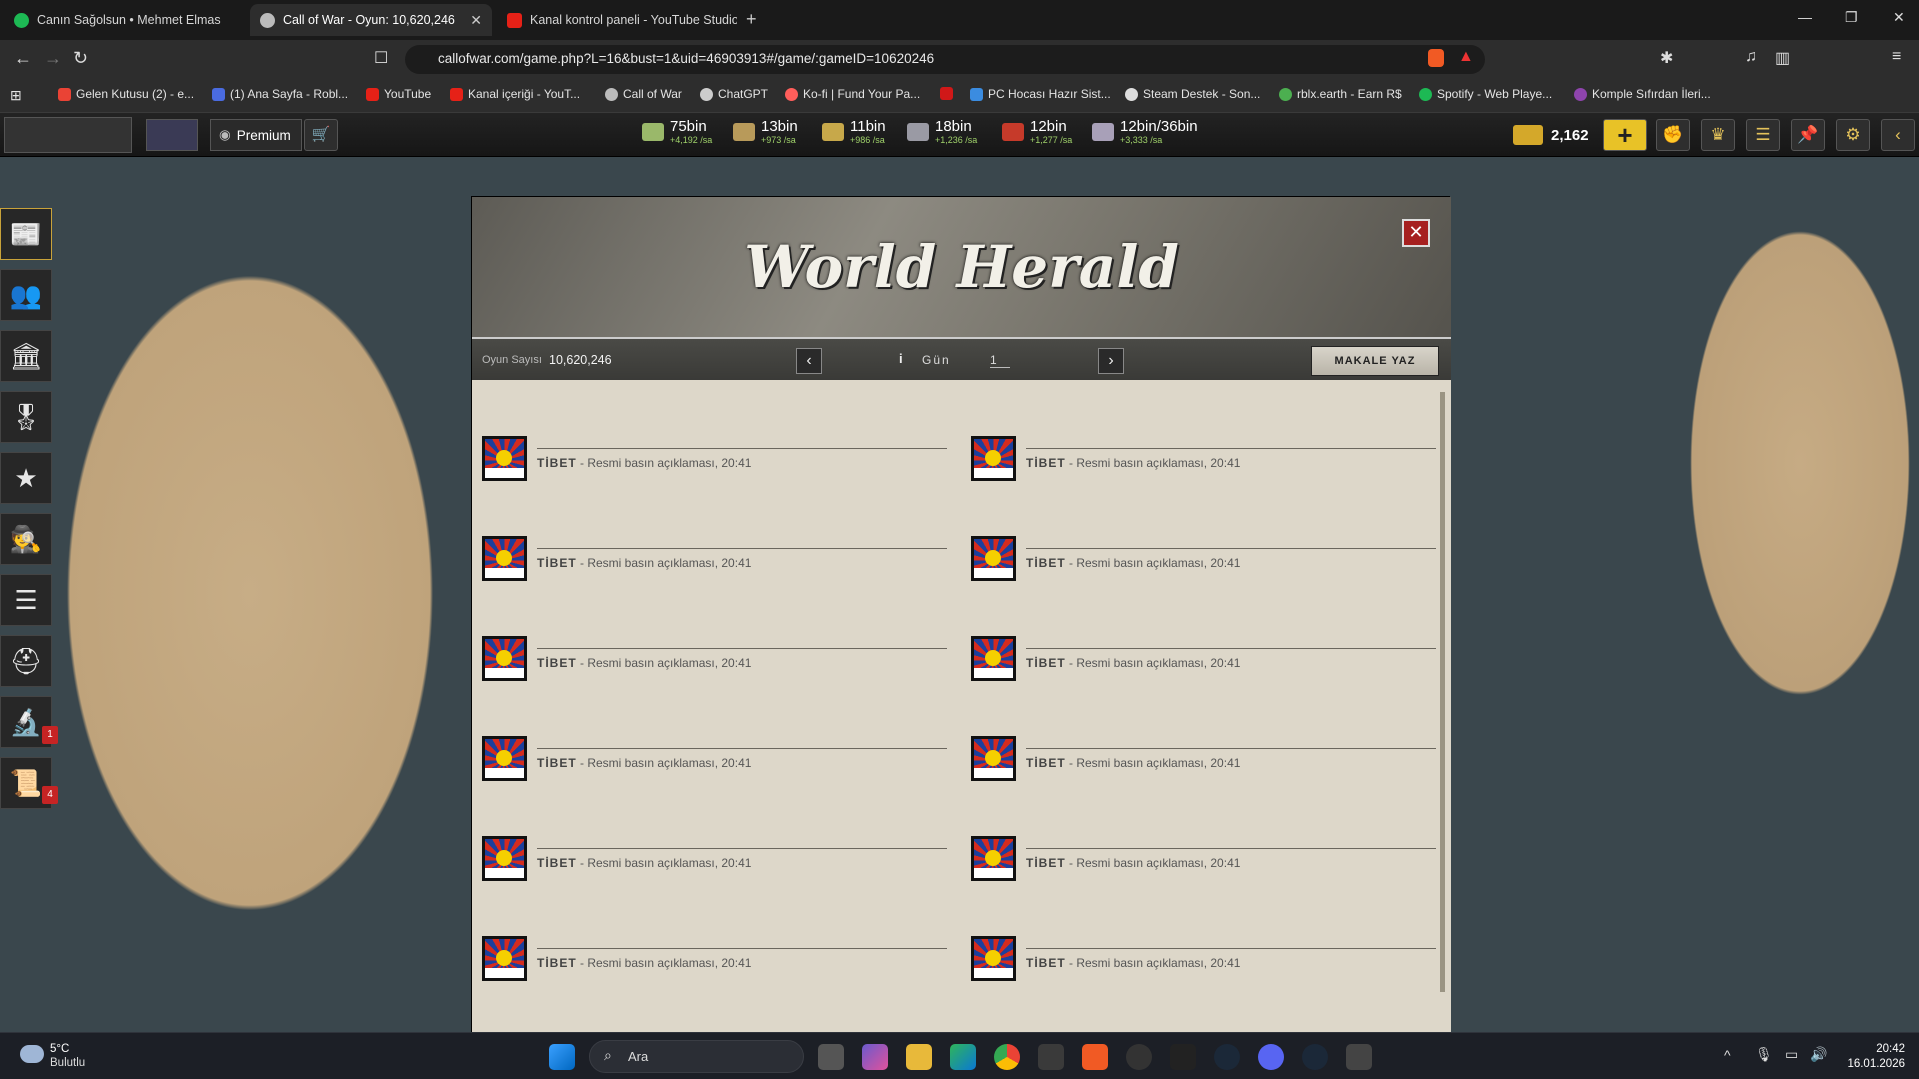  I want to click on volume-icon: 🔊, so click(1818, 1054).